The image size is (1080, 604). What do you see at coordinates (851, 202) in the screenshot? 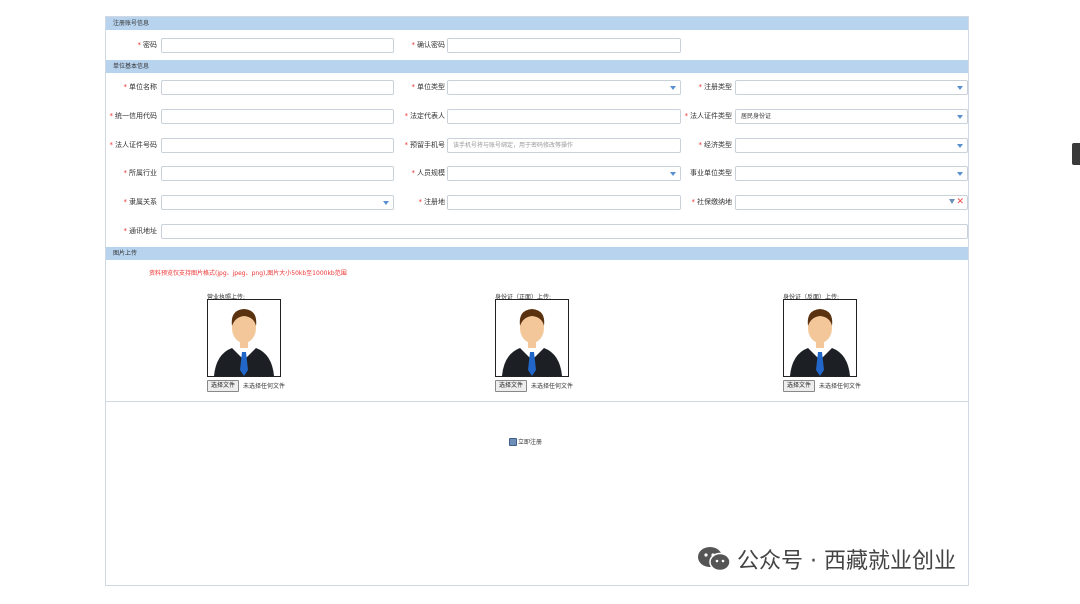
I see `social-insurance-input: ✕` at bounding box center [851, 202].